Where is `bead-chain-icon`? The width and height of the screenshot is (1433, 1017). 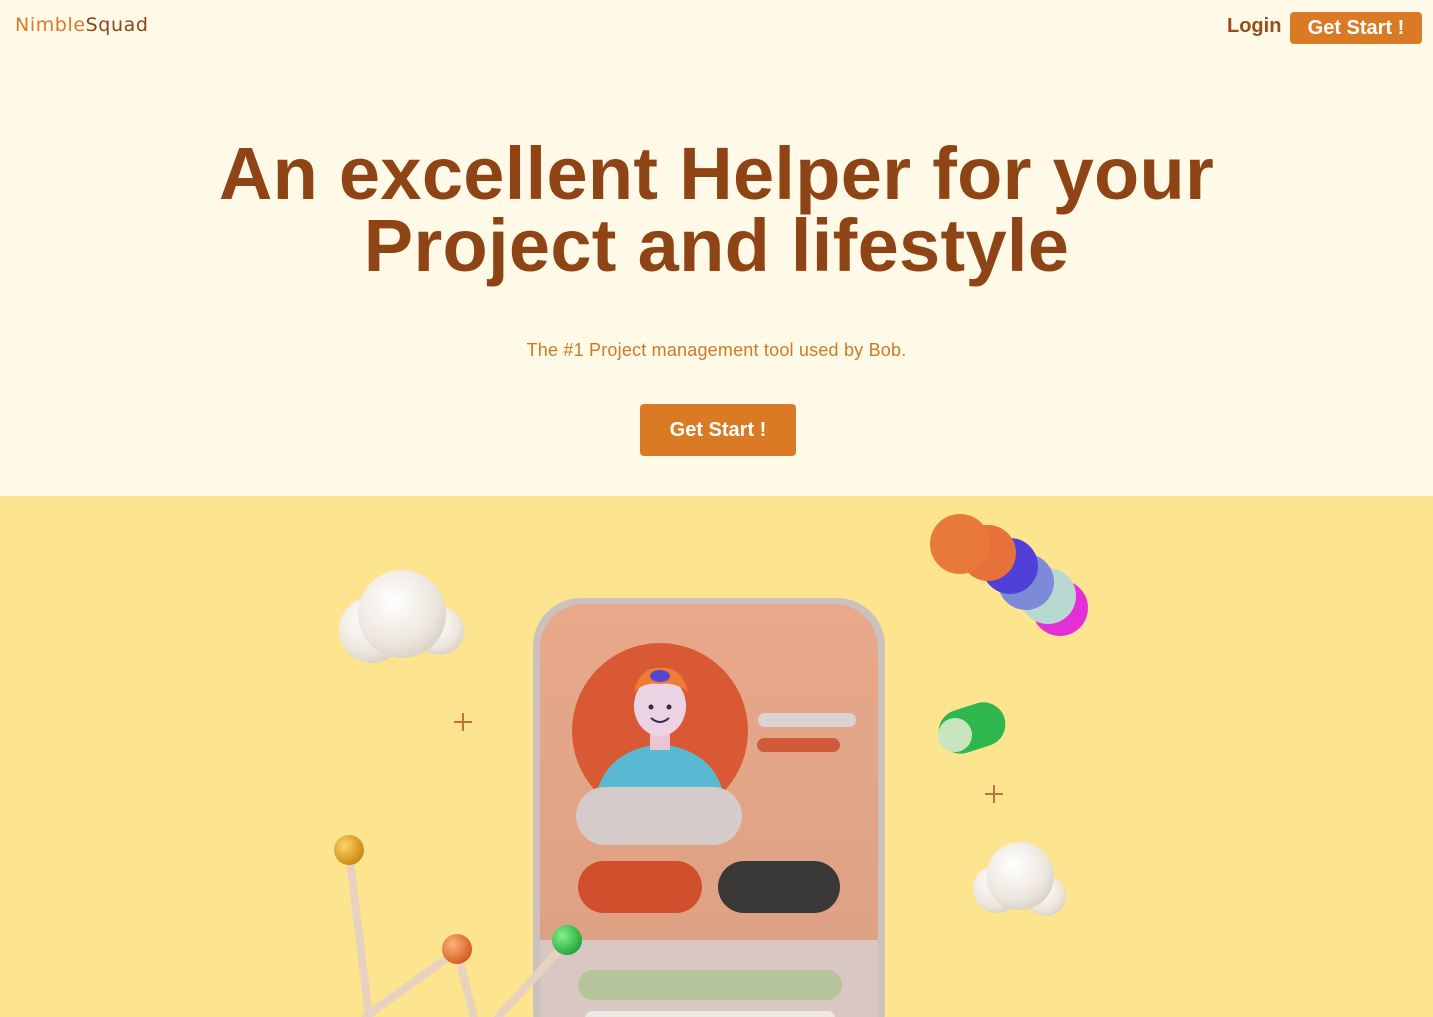 bead-chain-icon is located at coordinates (1009, 575).